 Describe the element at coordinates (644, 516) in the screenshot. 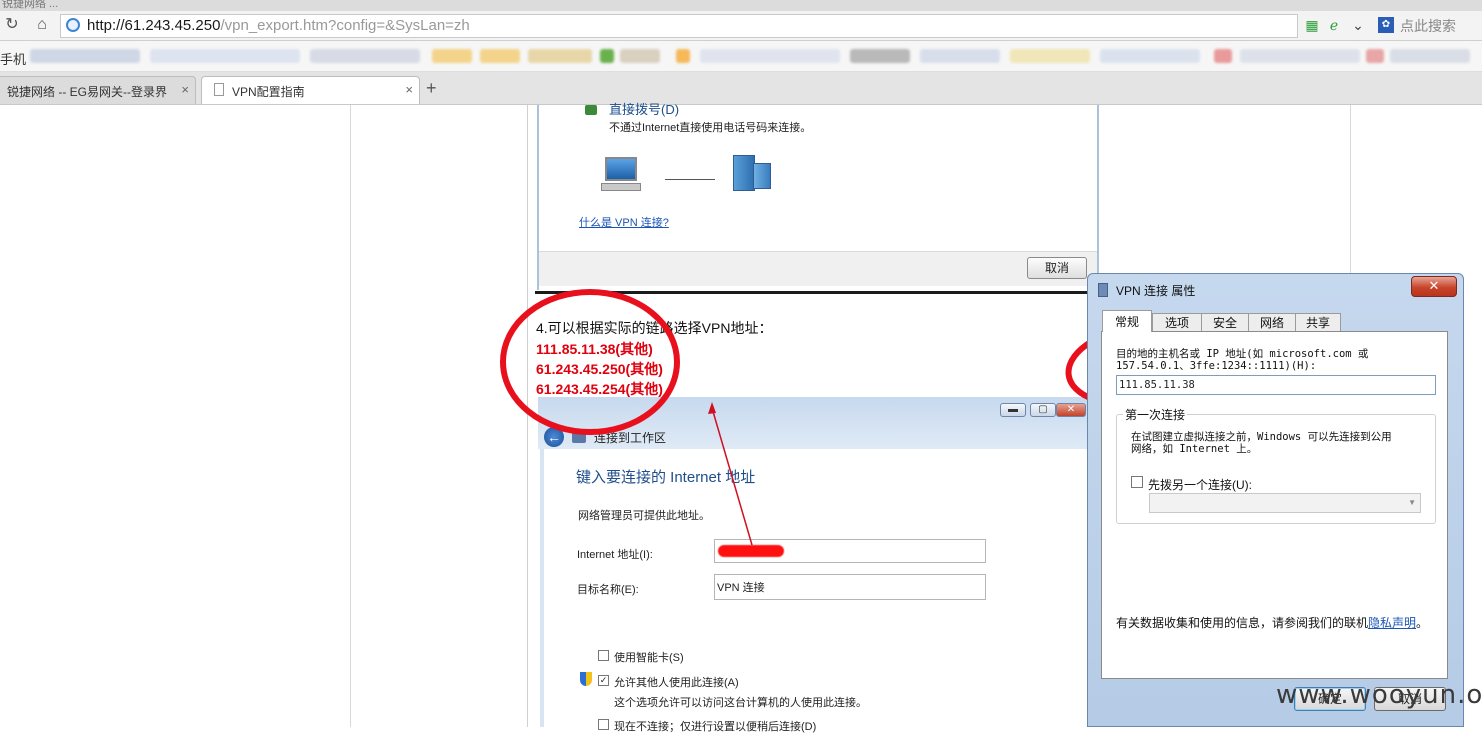

I see `wizard-description: 网络管理员可提供此地址。` at that location.